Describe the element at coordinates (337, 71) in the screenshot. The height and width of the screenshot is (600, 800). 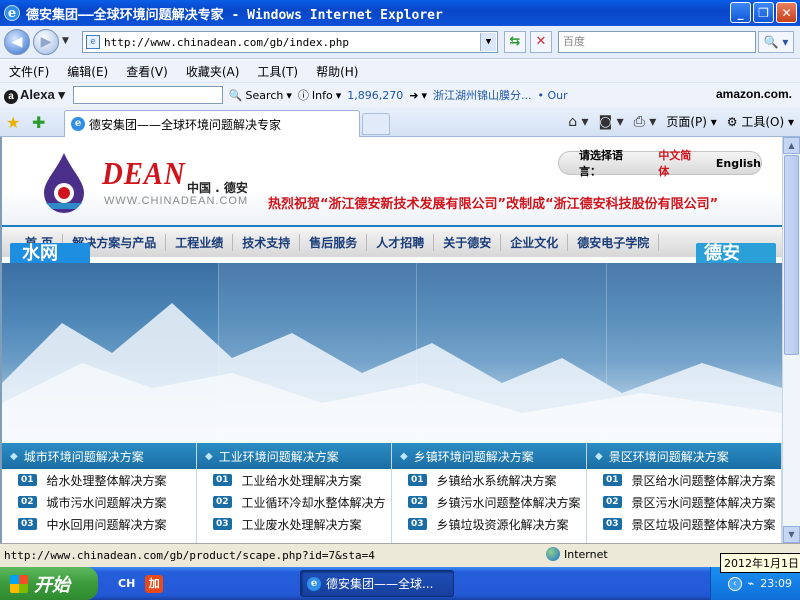
I see `menu-help: 帮助(H)` at that location.